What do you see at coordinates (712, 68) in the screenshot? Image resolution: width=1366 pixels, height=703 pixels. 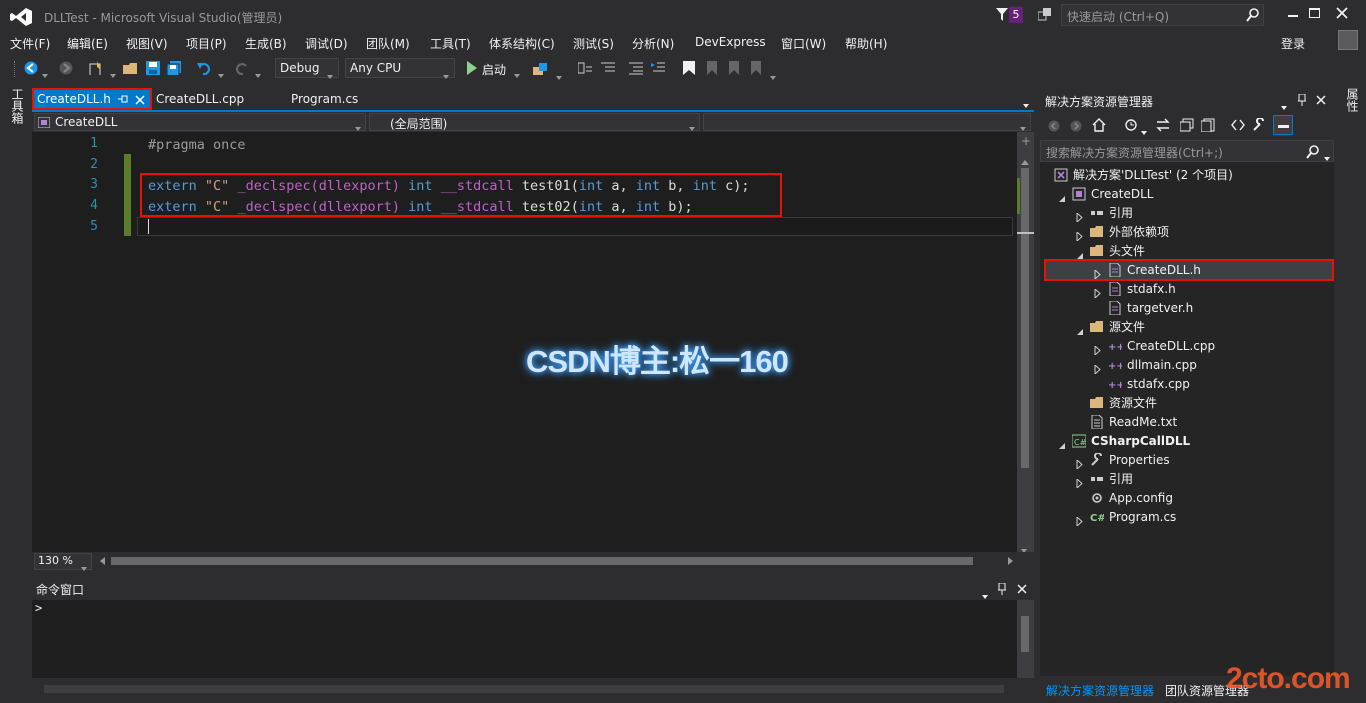 I see `prev-bookmark-icon` at bounding box center [712, 68].